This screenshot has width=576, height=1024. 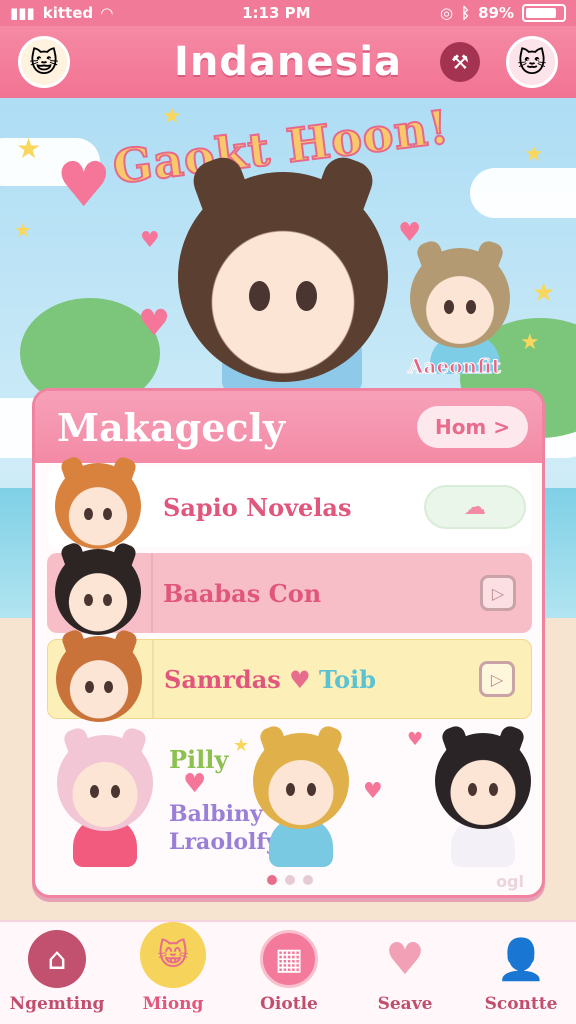 I want to click on list-item: Baabas Con ▷, so click(x=289, y=587).